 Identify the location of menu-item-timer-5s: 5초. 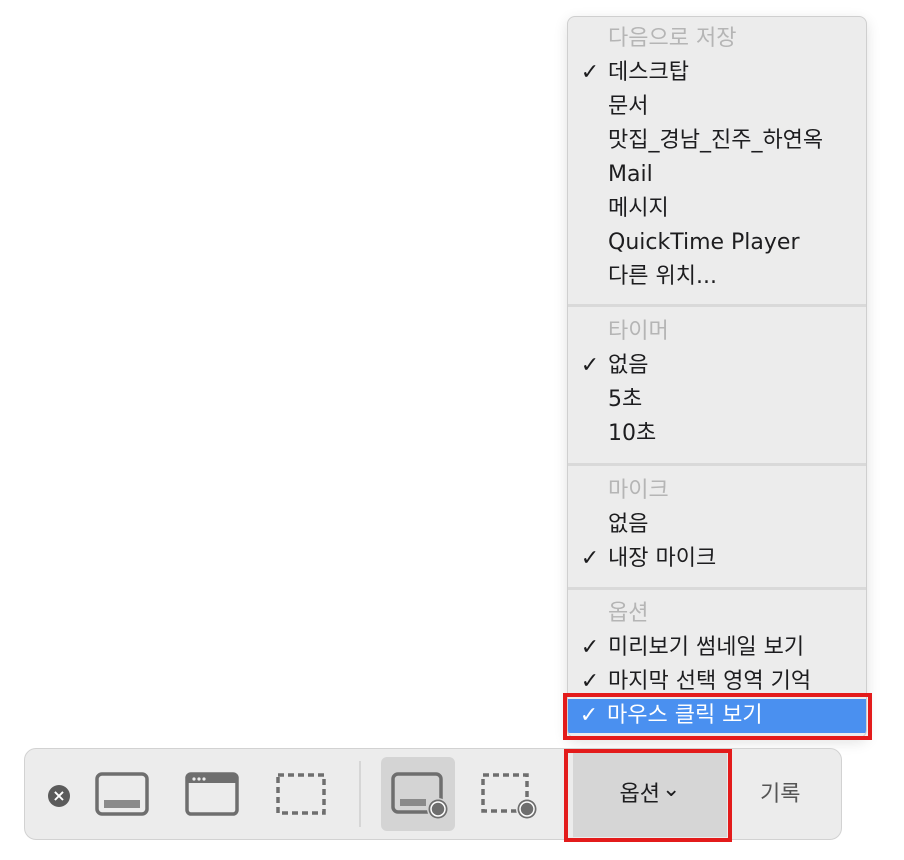
(717, 400).